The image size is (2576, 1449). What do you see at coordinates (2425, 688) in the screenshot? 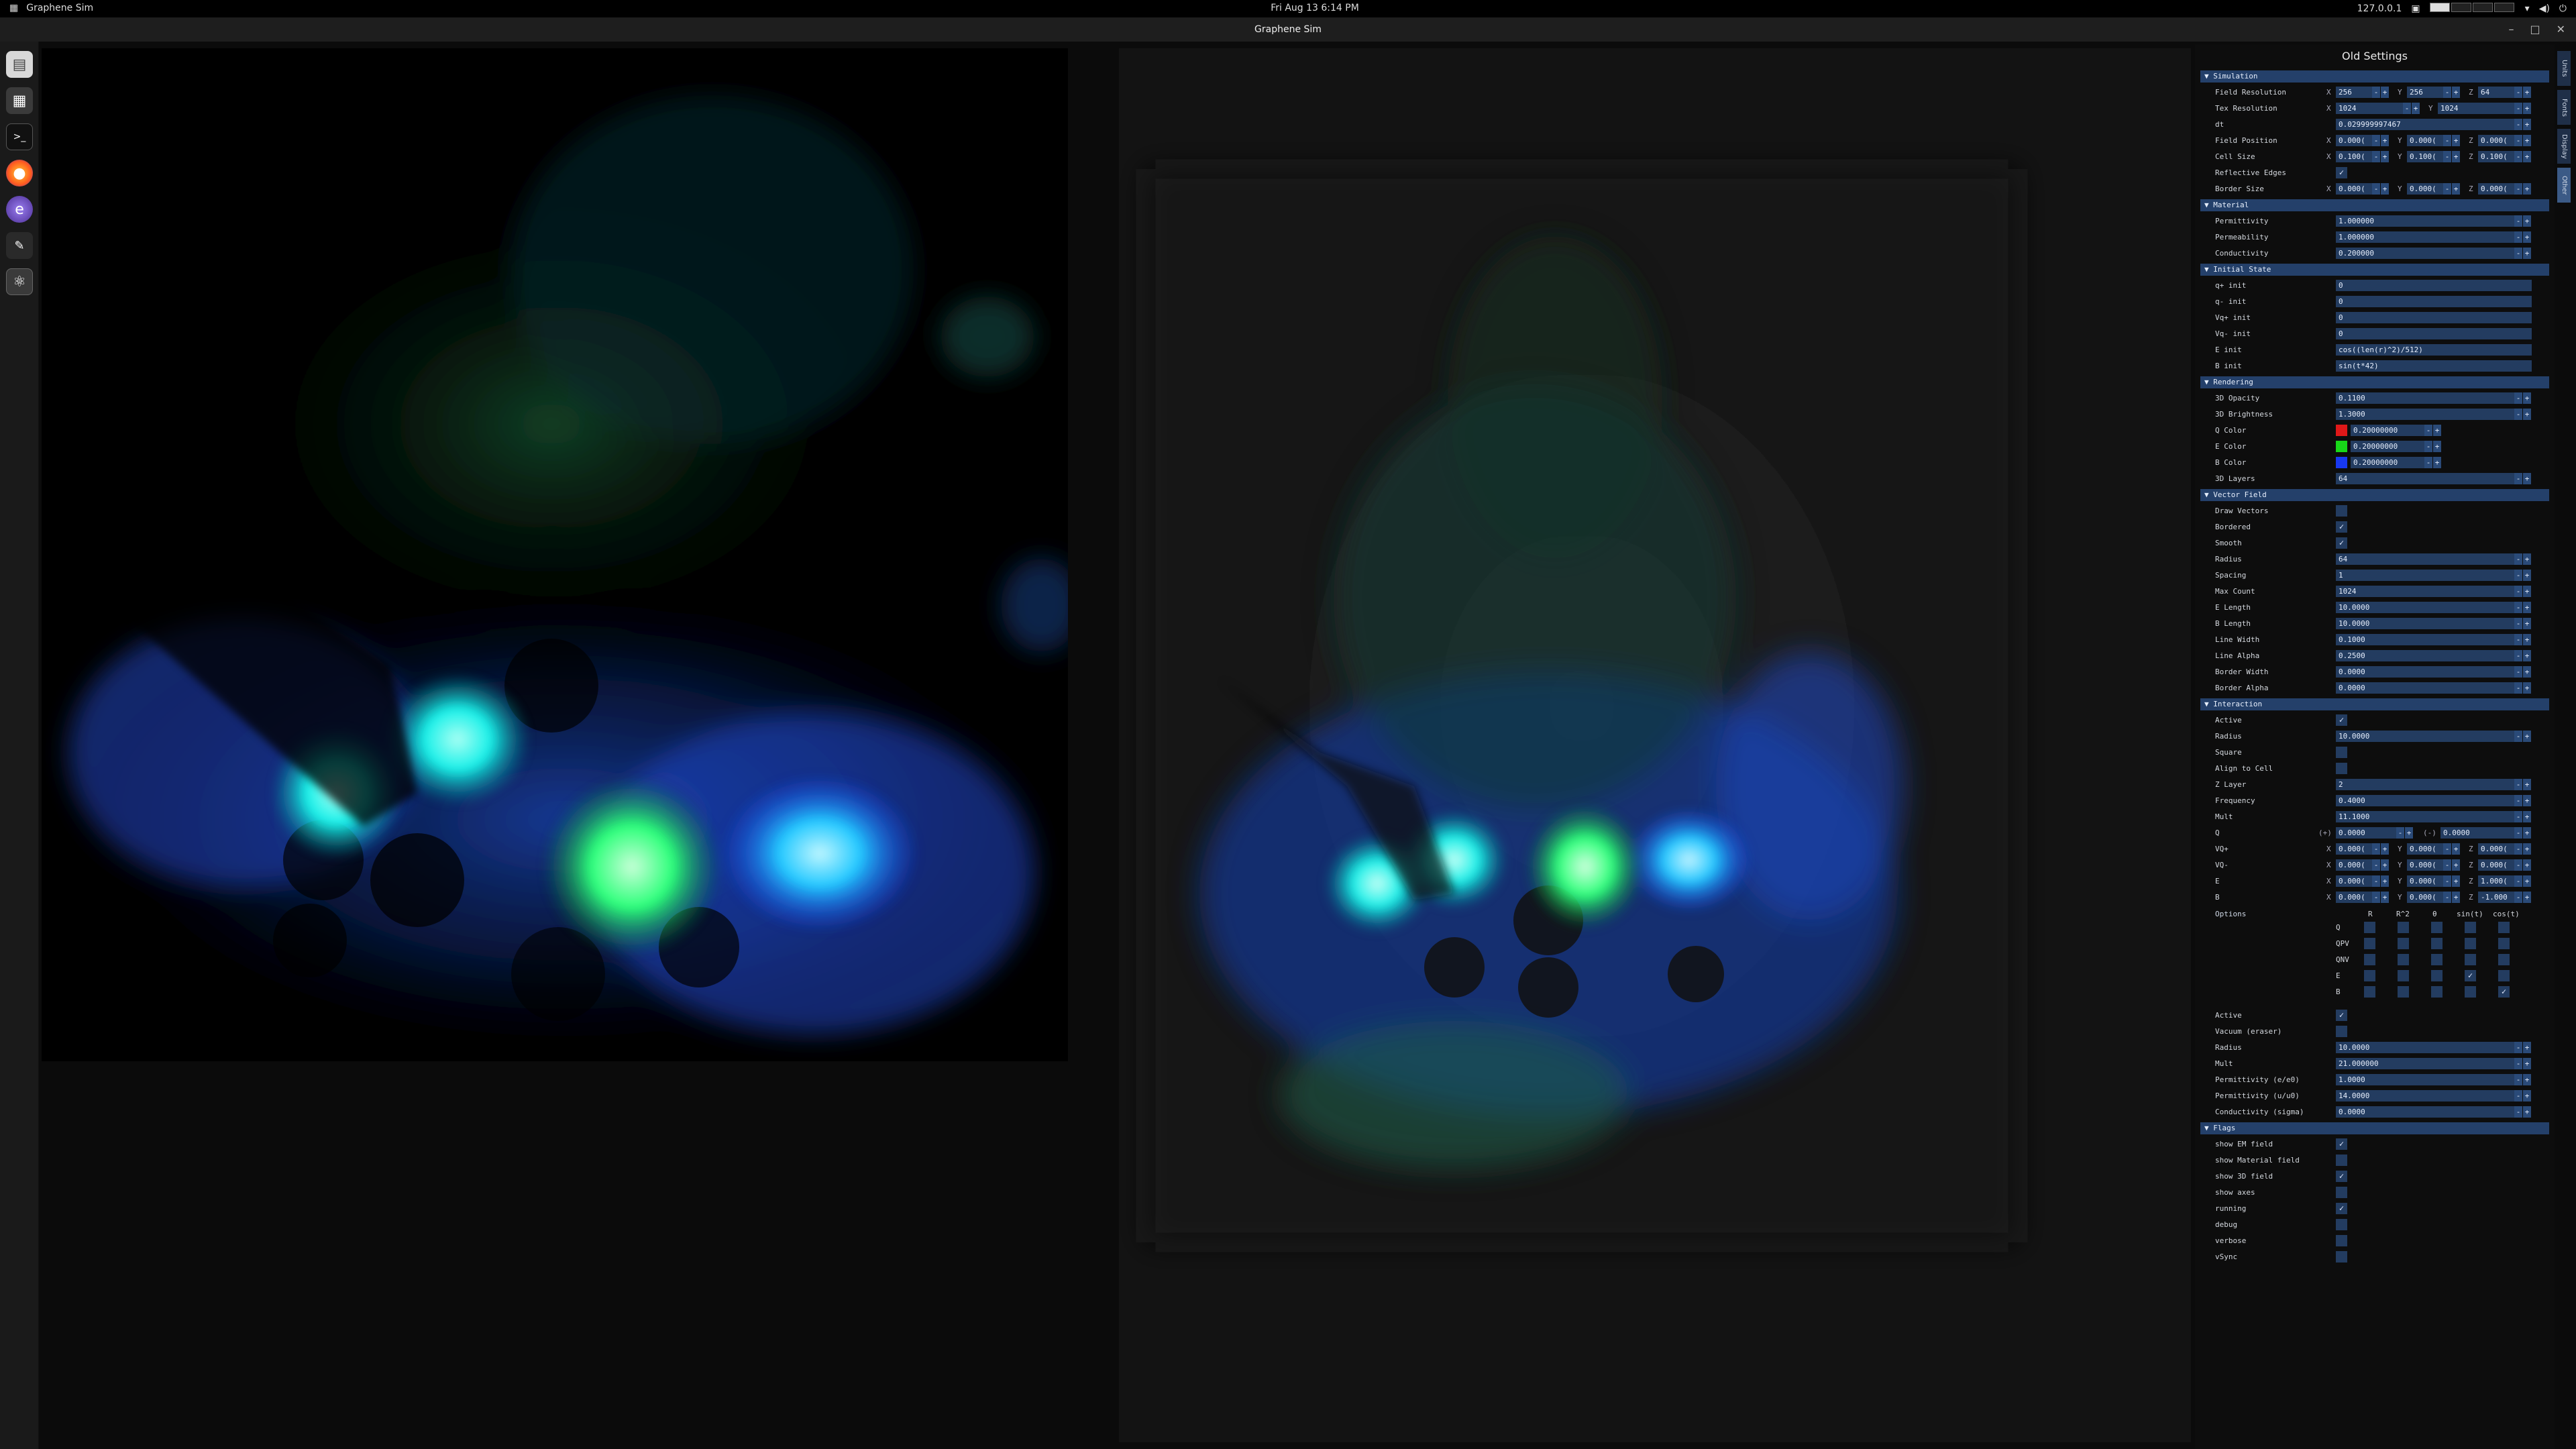
I see `border-alpha-input: 0.0000` at bounding box center [2425, 688].